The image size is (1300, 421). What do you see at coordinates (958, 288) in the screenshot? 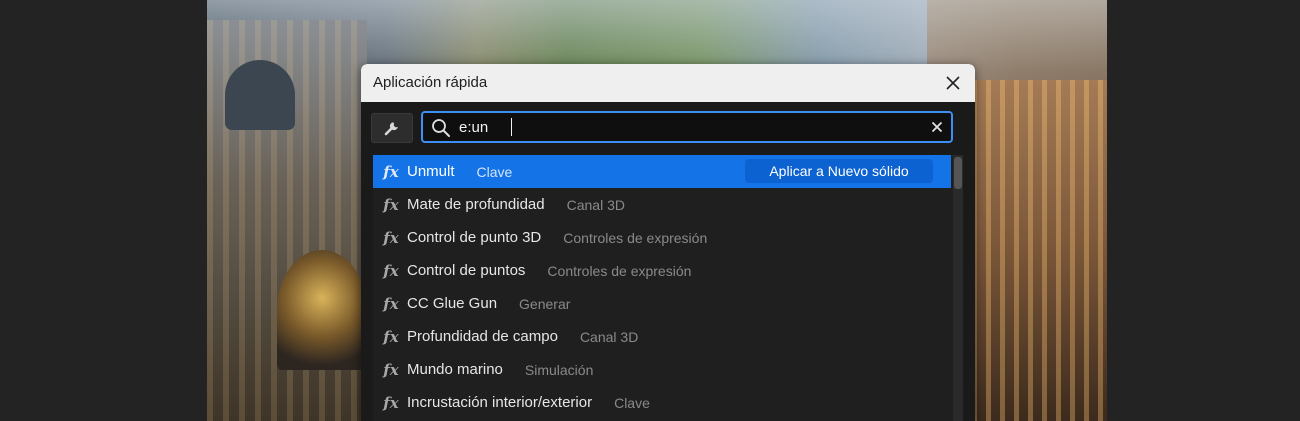
I see `results-scrollbar` at bounding box center [958, 288].